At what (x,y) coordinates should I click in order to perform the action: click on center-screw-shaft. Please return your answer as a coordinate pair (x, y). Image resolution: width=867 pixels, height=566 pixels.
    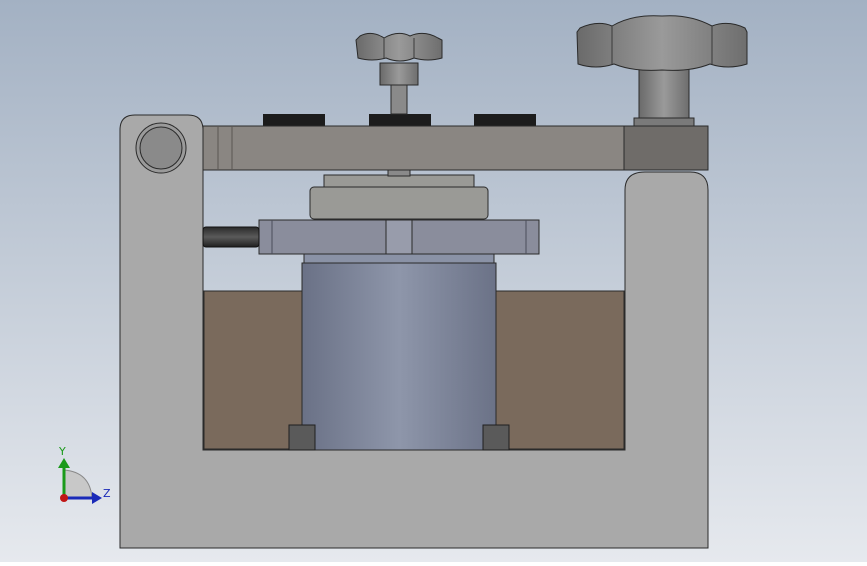
    Looking at the image, I should click on (399, 99).